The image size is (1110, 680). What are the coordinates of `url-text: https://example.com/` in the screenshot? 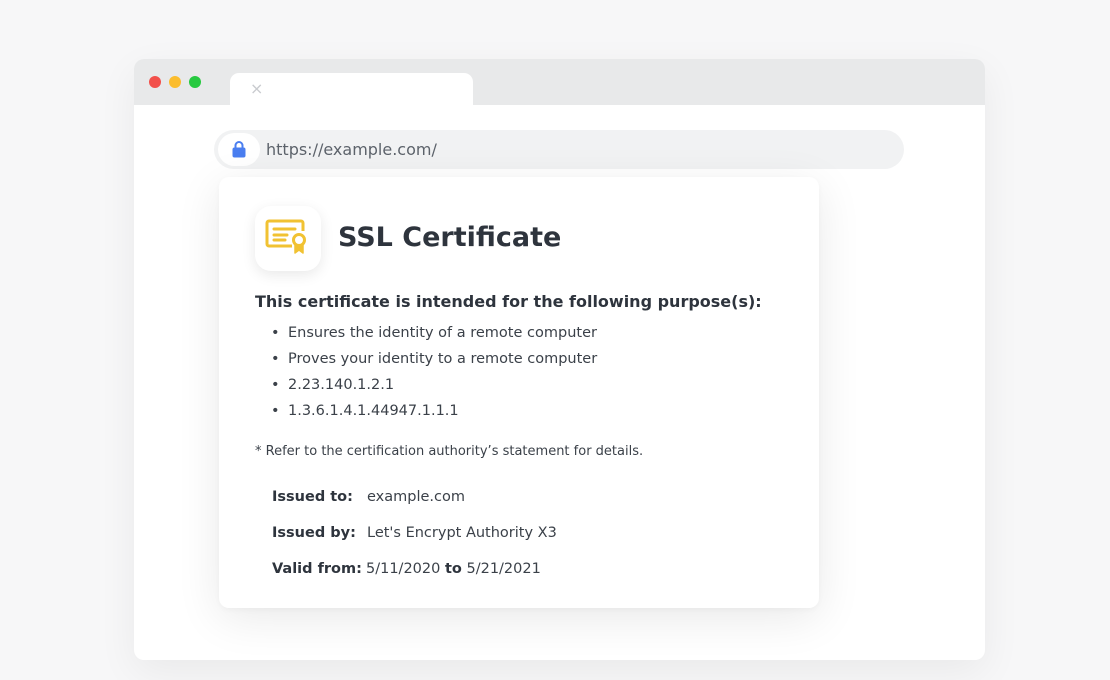 It's located at (351, 150).